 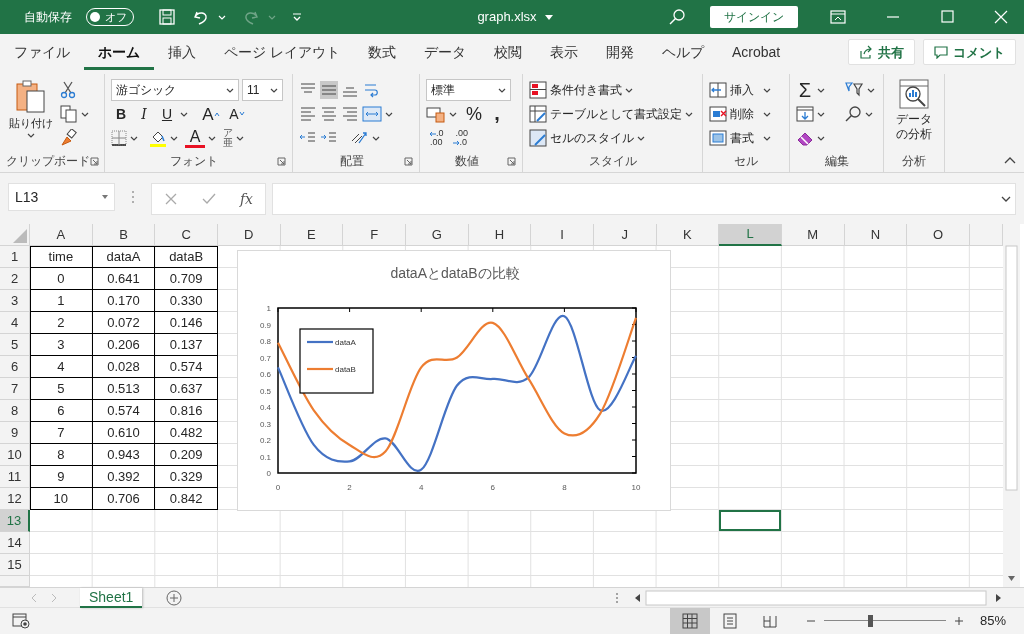 I want to click on vertical-scrollbar, so click(x=1011, y=405).